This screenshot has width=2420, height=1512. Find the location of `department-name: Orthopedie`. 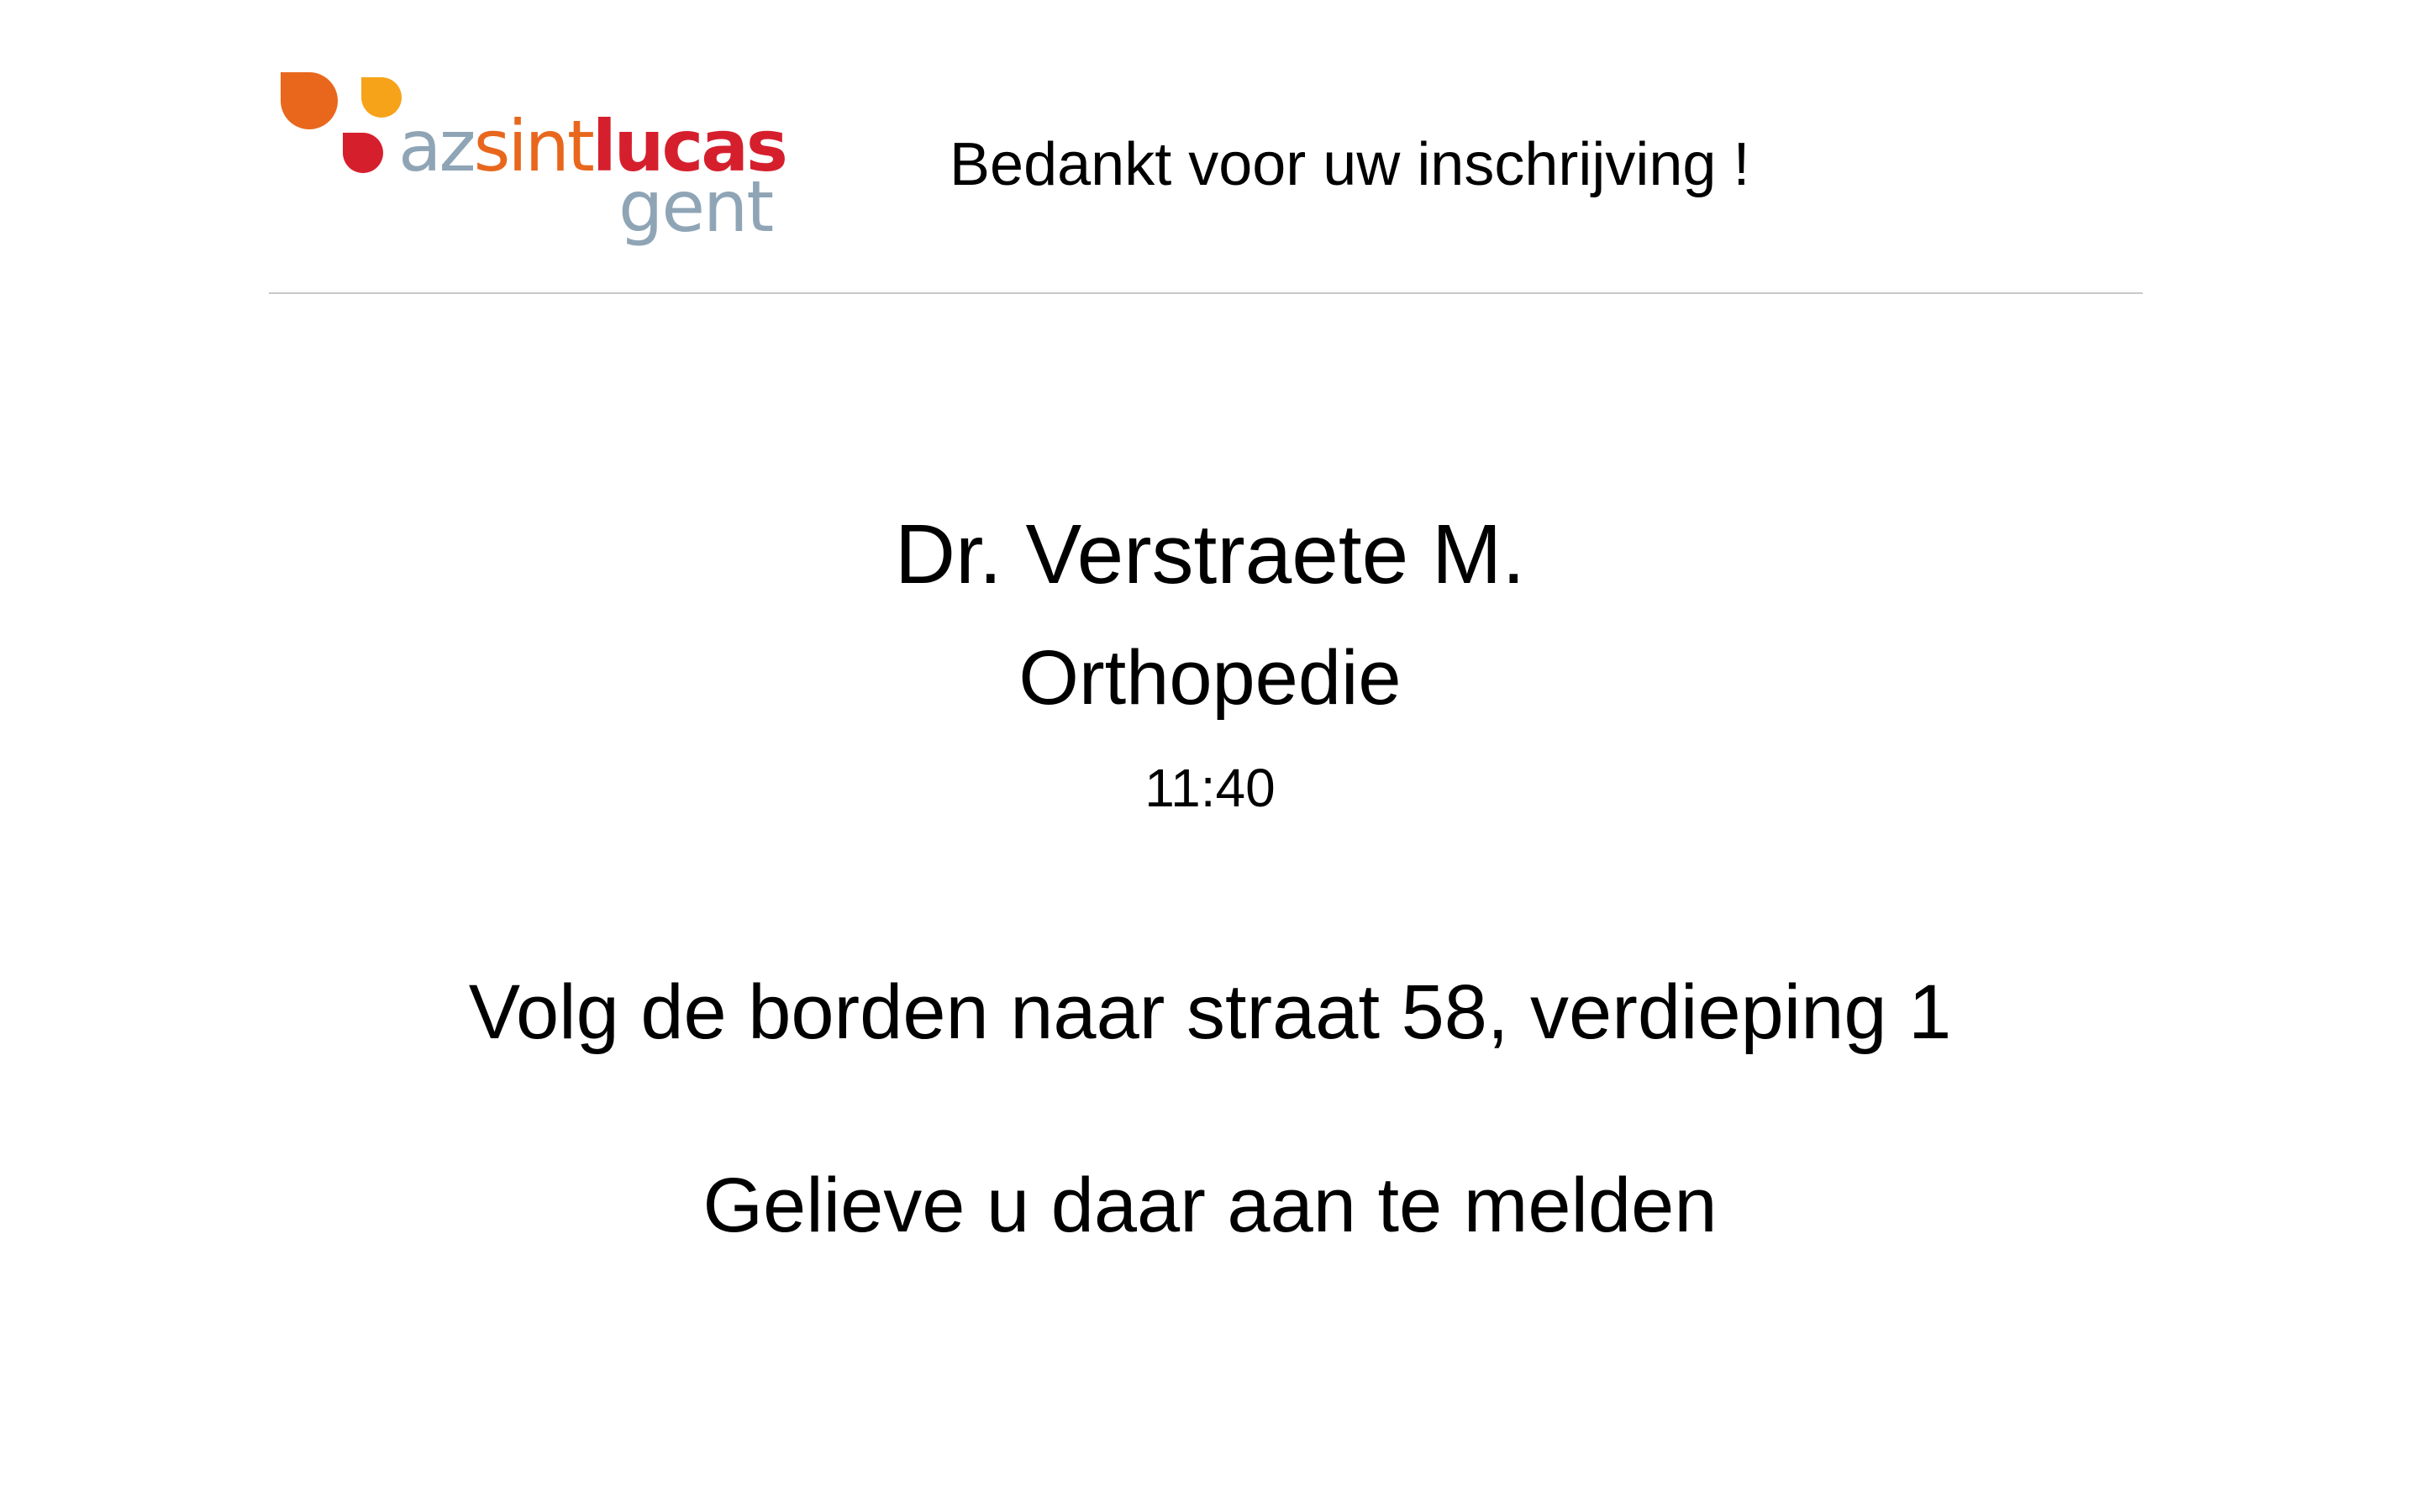

department-name: Orthopedie is located at coordinates (1210, 678).